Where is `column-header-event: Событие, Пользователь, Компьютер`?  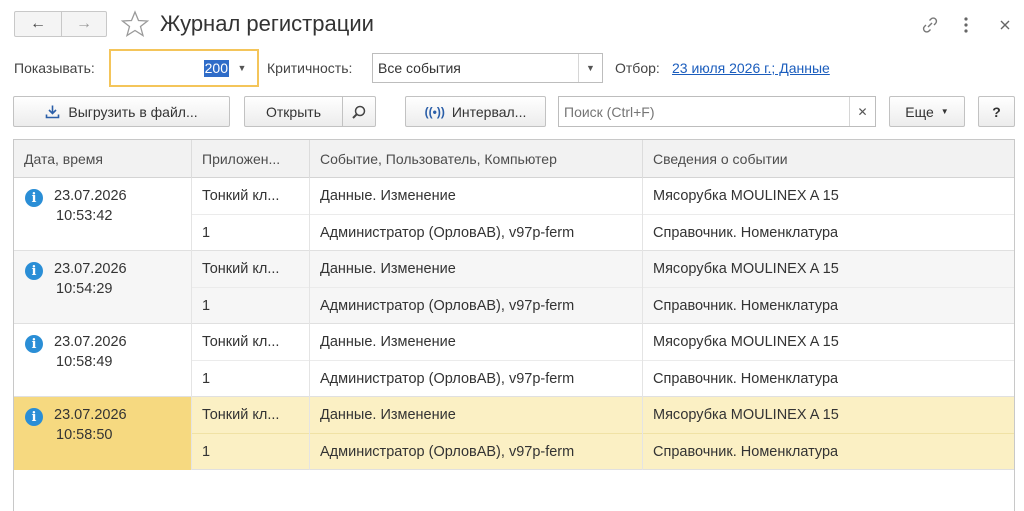
column-header-event: Событие, Пользователь, Компьютер is located at coordinates (476, 159).